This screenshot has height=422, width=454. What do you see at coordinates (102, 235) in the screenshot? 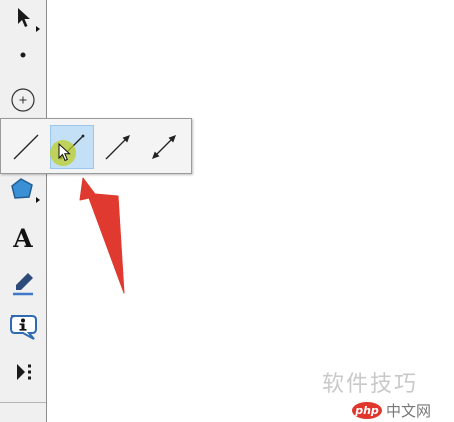
I see `annotation-arrow-icon` at bounding box center [102, 235].